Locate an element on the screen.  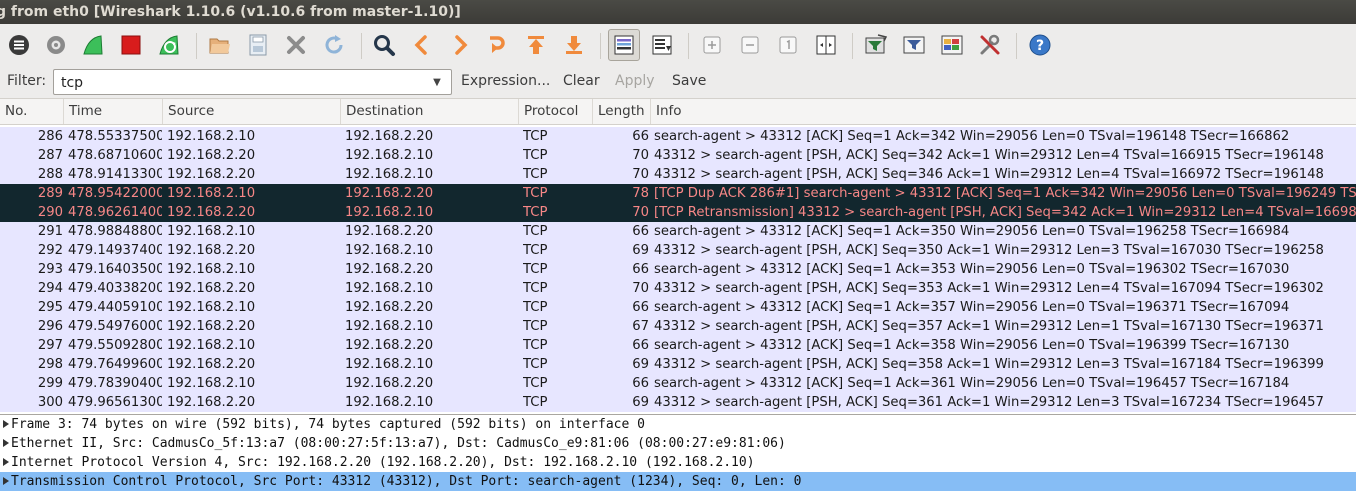
go-to-packet-icon is located at coordinates (498, 45).